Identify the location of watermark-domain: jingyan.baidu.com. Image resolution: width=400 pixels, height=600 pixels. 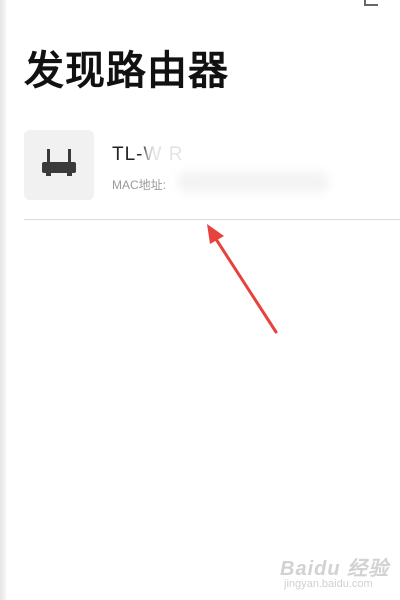
(328, 584).